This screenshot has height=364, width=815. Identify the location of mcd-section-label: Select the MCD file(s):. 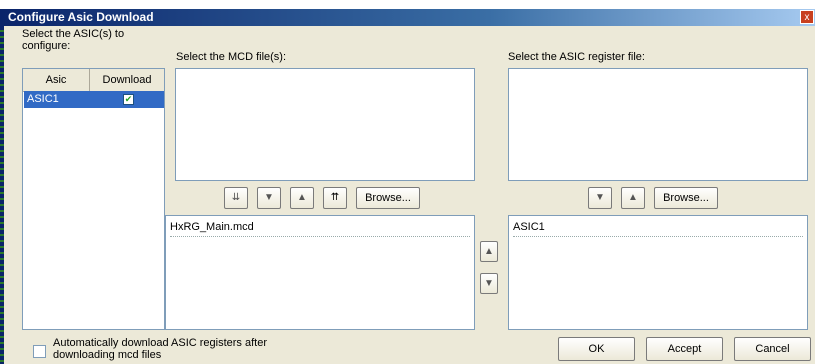
(231, 57).